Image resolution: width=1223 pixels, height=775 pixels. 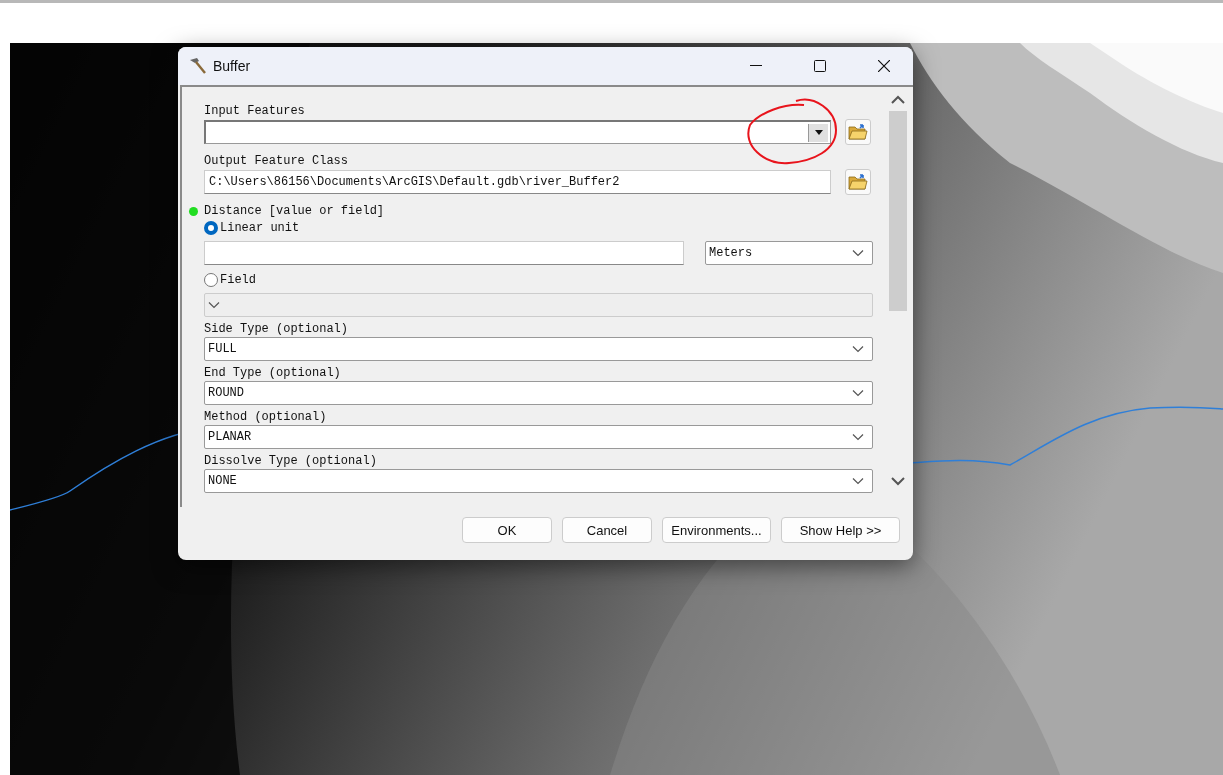 I want to click on minimize-icon, so click(x=756, y=66).